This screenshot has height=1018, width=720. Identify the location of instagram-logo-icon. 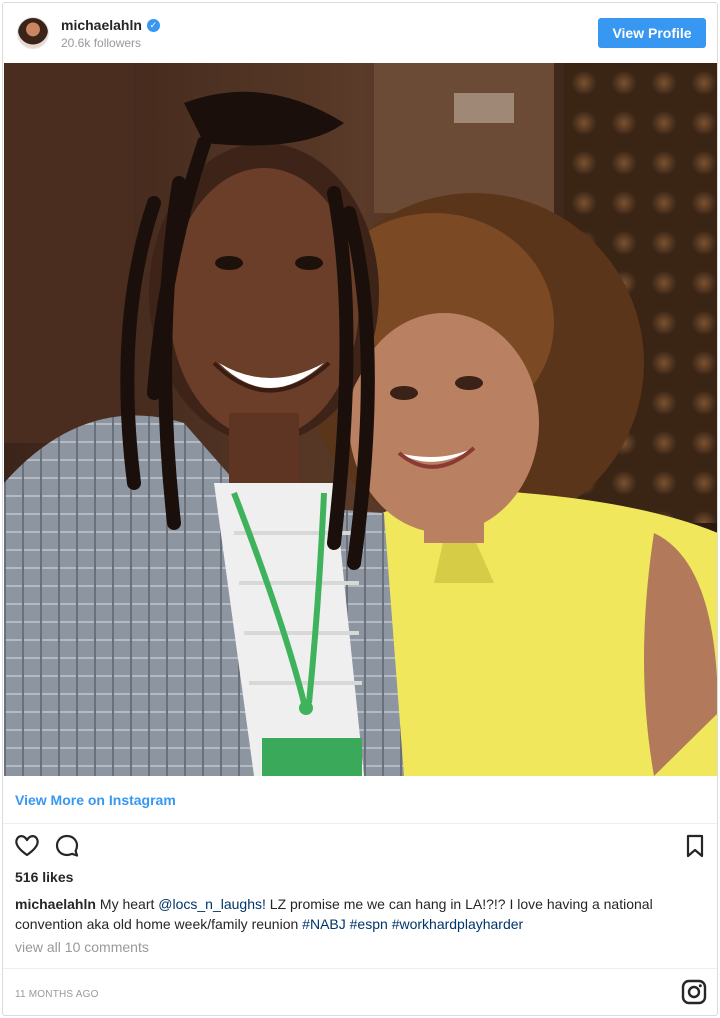
(694, 992).